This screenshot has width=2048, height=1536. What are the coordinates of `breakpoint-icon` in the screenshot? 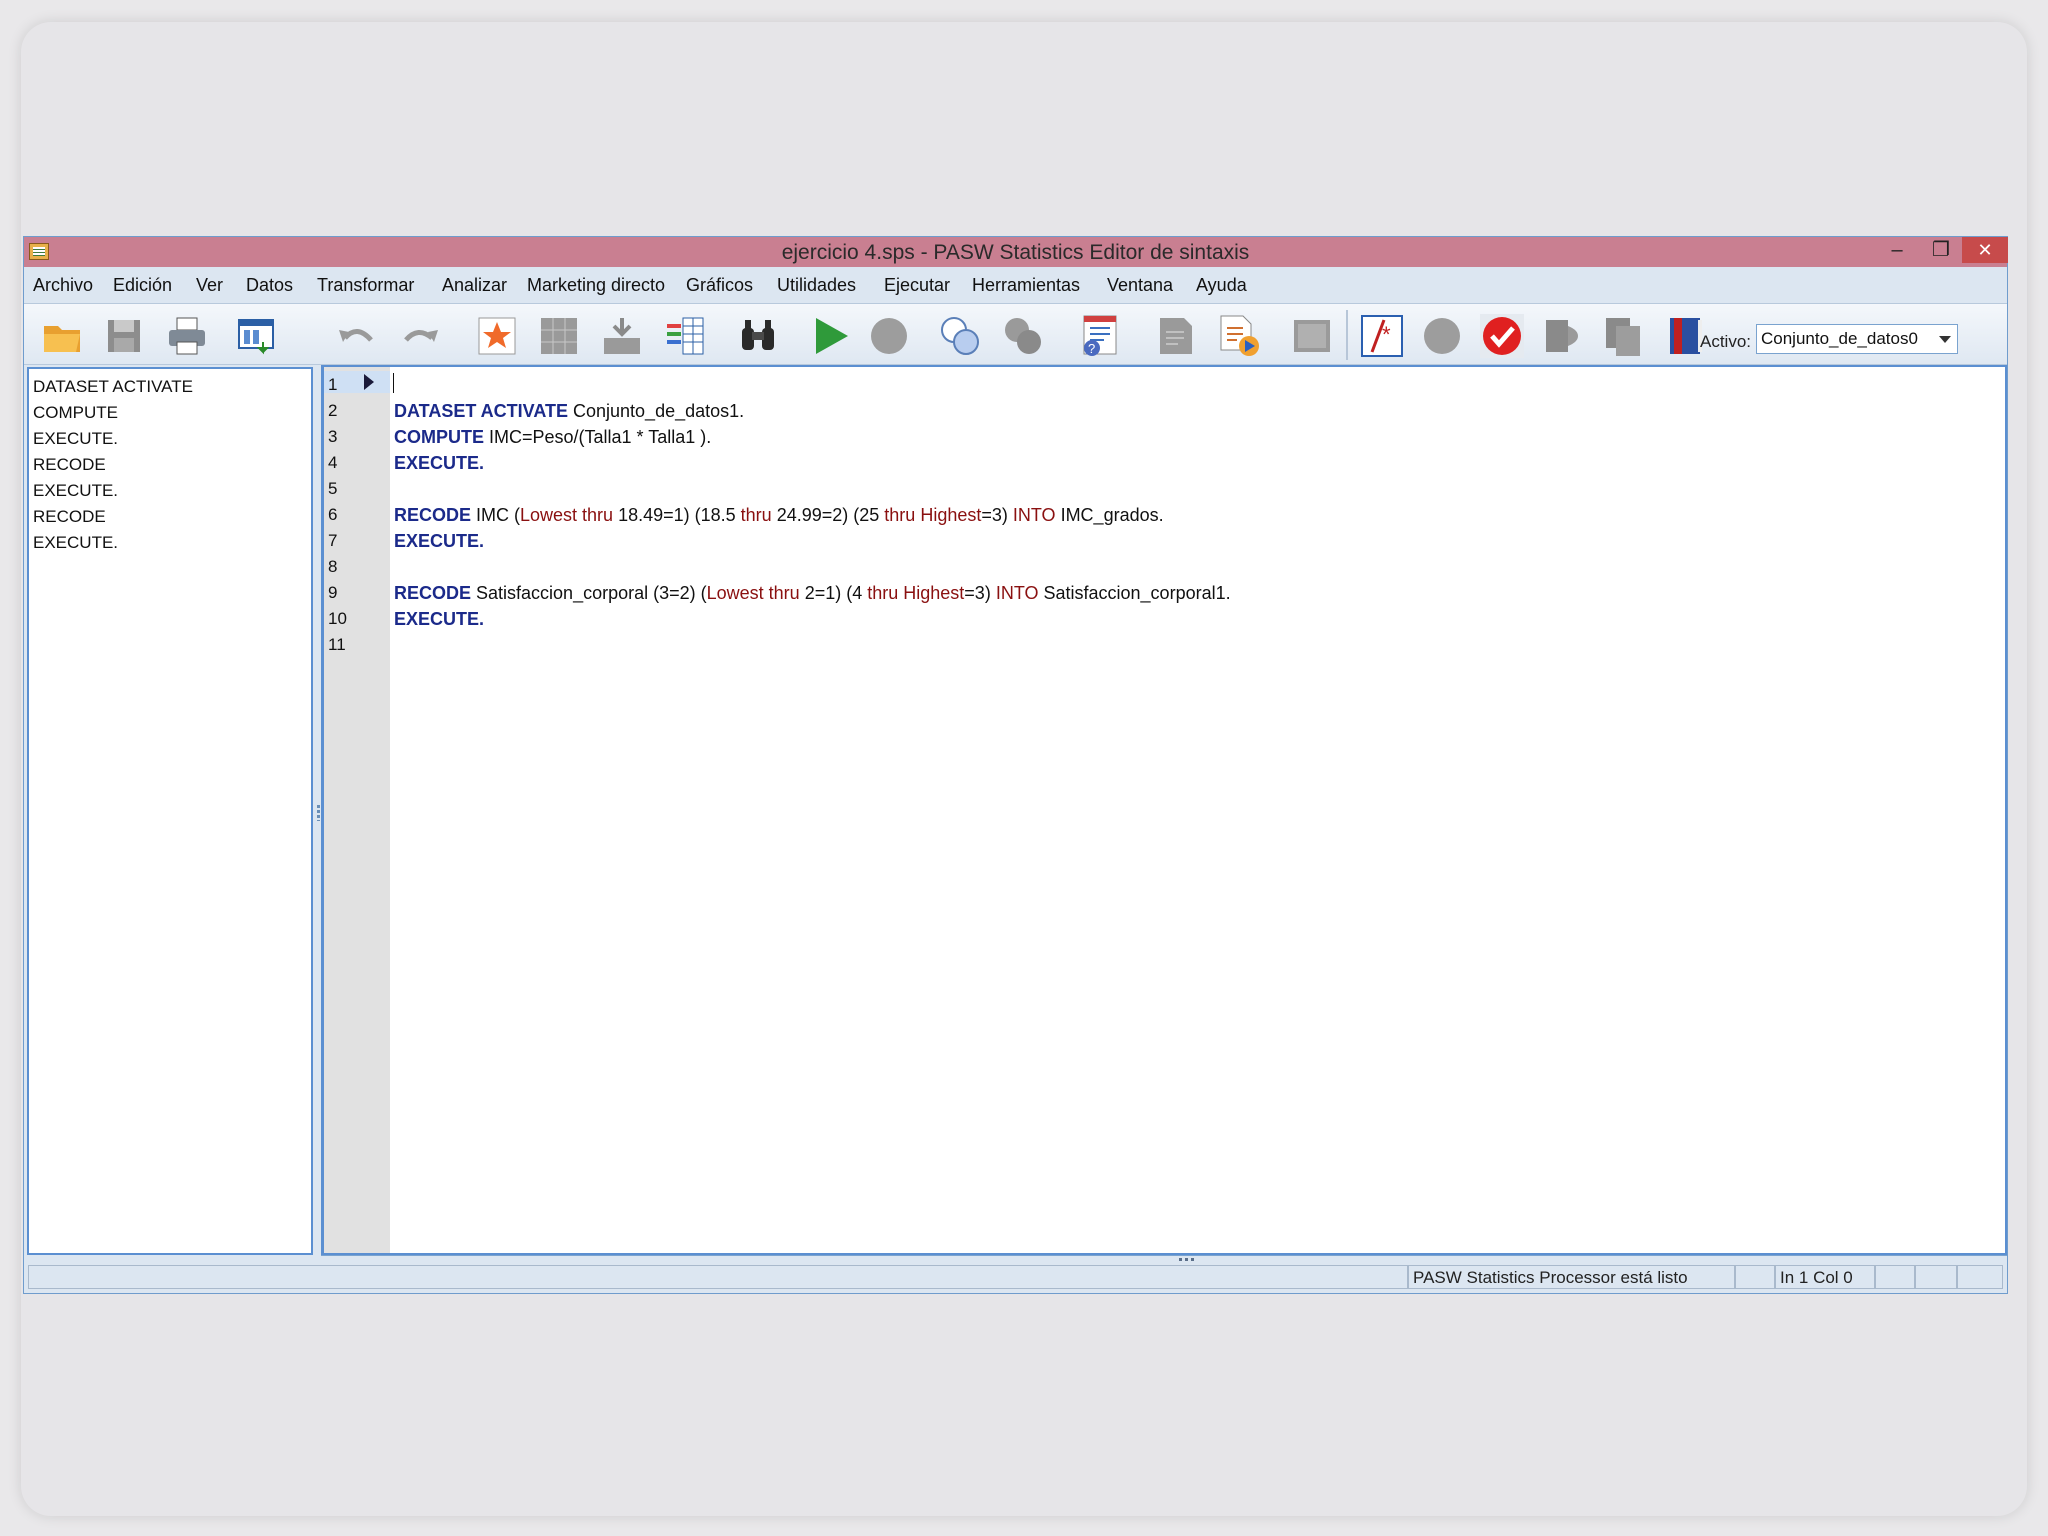 It's located at (1442, 336).